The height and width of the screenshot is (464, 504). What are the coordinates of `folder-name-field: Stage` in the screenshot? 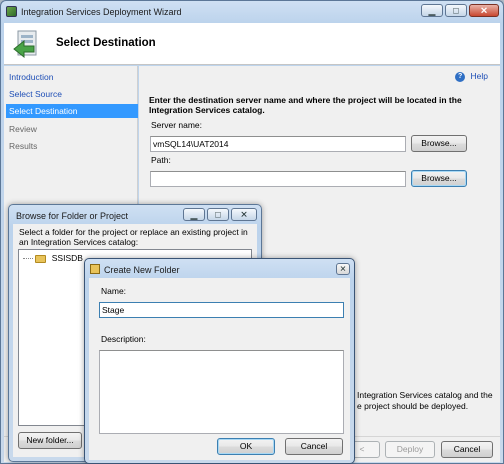 It's located at (221, 310).